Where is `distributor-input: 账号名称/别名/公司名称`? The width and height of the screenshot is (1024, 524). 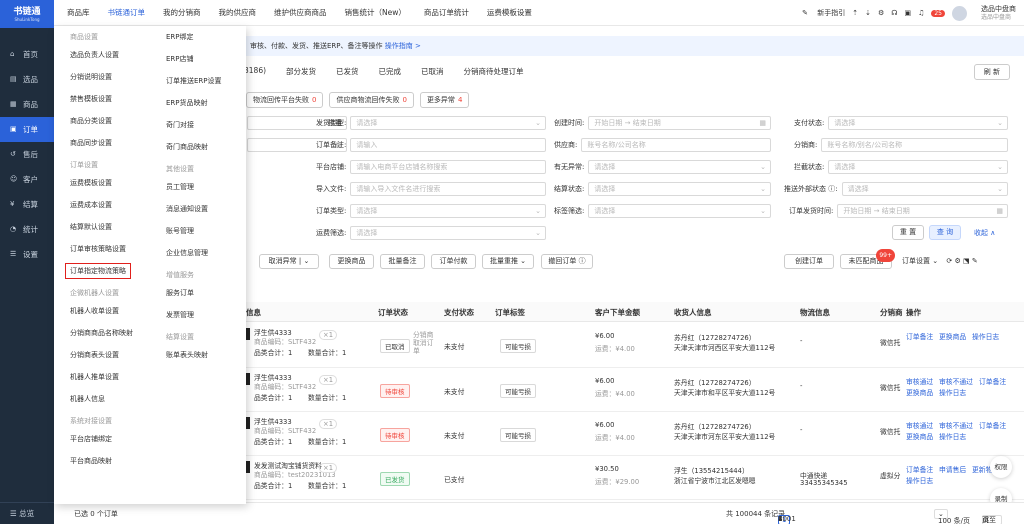
distributor-input: 账号名称/别名/公司名称 is located at coordinates (914, 145).